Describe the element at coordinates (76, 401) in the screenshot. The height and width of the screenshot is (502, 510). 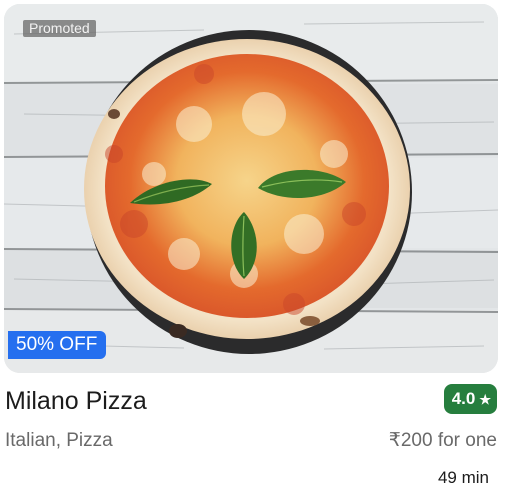
I see `restaurant-name: Milano Pizza` at that location.